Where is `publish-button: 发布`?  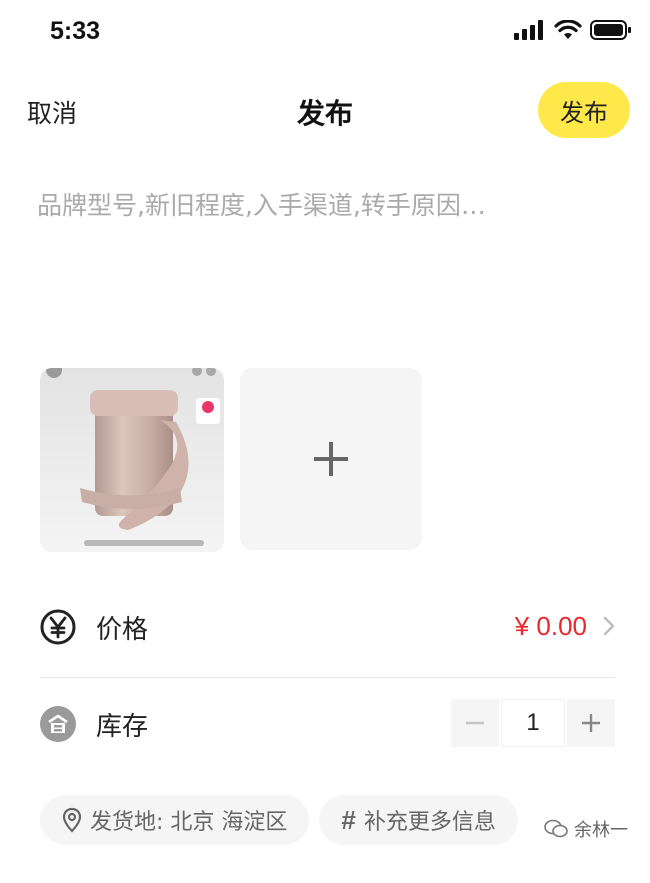 publish-button: 发布 is located at coordinates (584, 110).